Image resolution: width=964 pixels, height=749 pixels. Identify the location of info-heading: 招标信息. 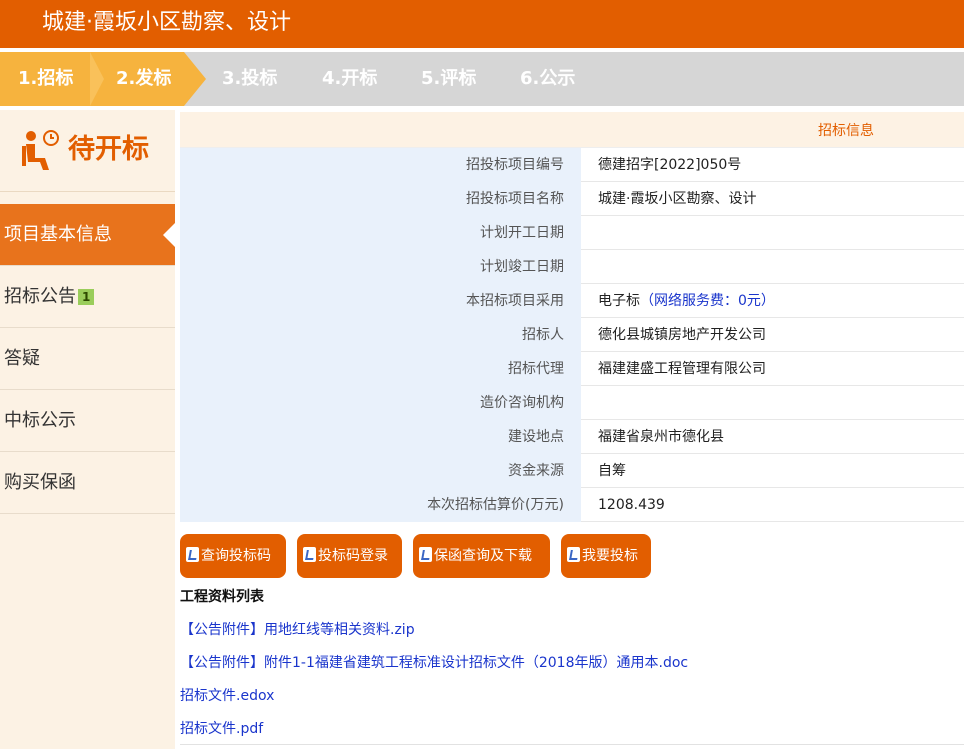
(846, 131).